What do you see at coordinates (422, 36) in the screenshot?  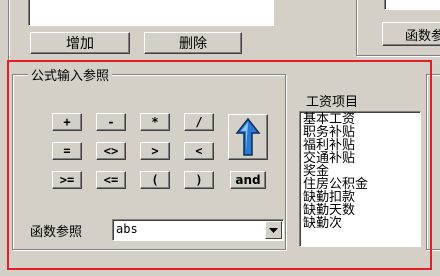 I see `function-ref-button-label: 函数参` at bounding box center [422, 36].